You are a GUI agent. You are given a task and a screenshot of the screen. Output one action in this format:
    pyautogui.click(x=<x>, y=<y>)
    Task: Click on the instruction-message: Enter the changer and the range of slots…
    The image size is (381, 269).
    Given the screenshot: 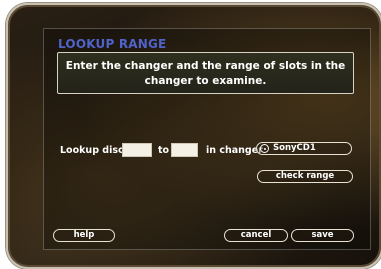 What is the action you would take?
    pyautogui.click(x=205, y=73)
    